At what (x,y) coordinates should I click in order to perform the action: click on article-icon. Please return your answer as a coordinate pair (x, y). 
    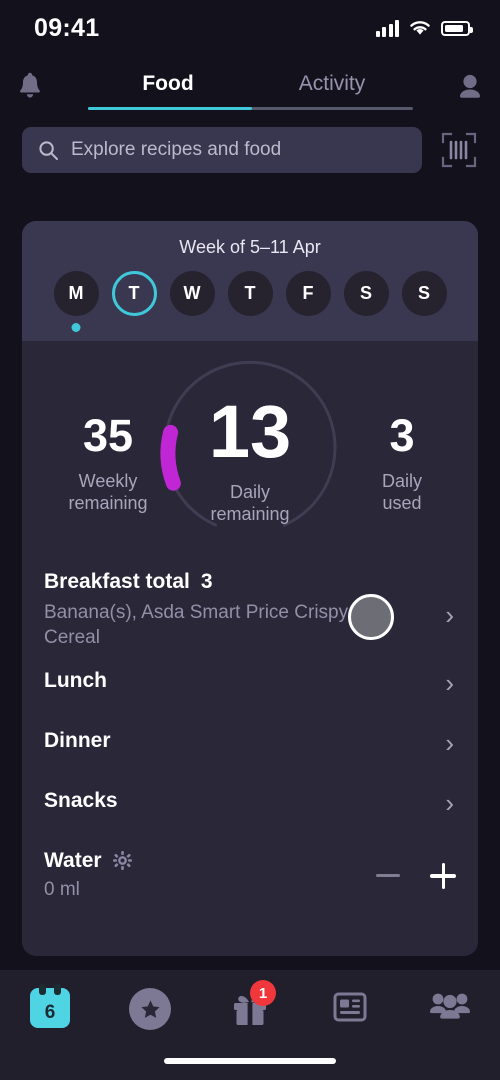
    Looking at the image, I should click on (350, 1007).